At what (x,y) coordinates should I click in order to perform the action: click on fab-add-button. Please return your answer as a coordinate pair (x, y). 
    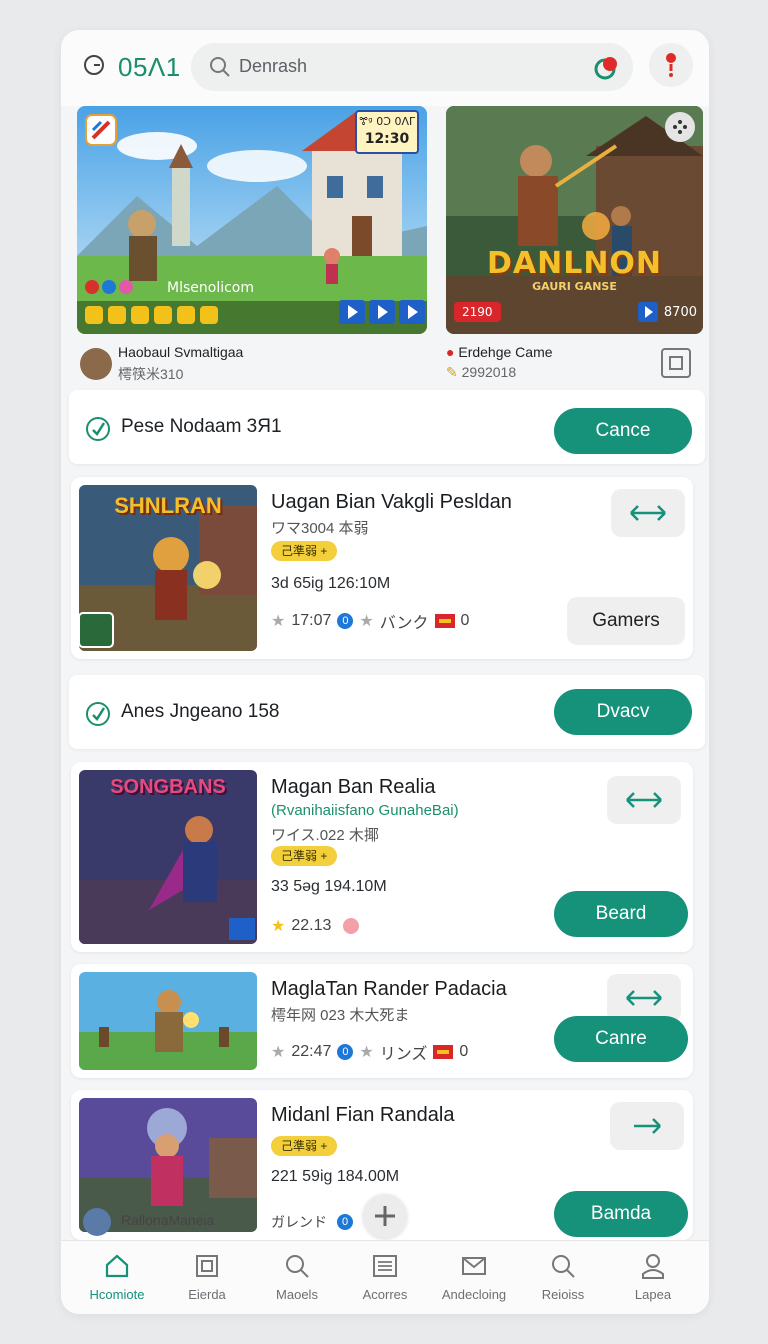
    Looking at the image, I should click on (385, 1216).